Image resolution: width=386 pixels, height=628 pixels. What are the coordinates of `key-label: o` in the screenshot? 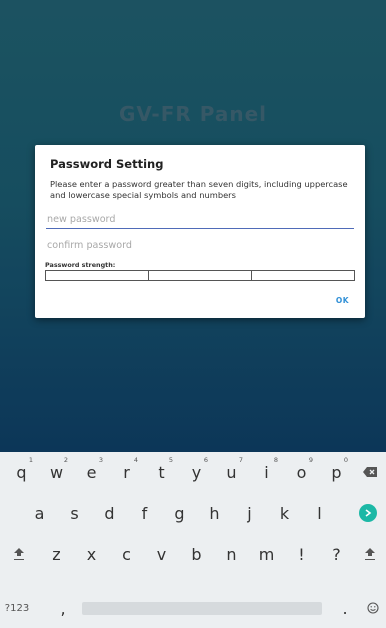 It's located at (301, 472).